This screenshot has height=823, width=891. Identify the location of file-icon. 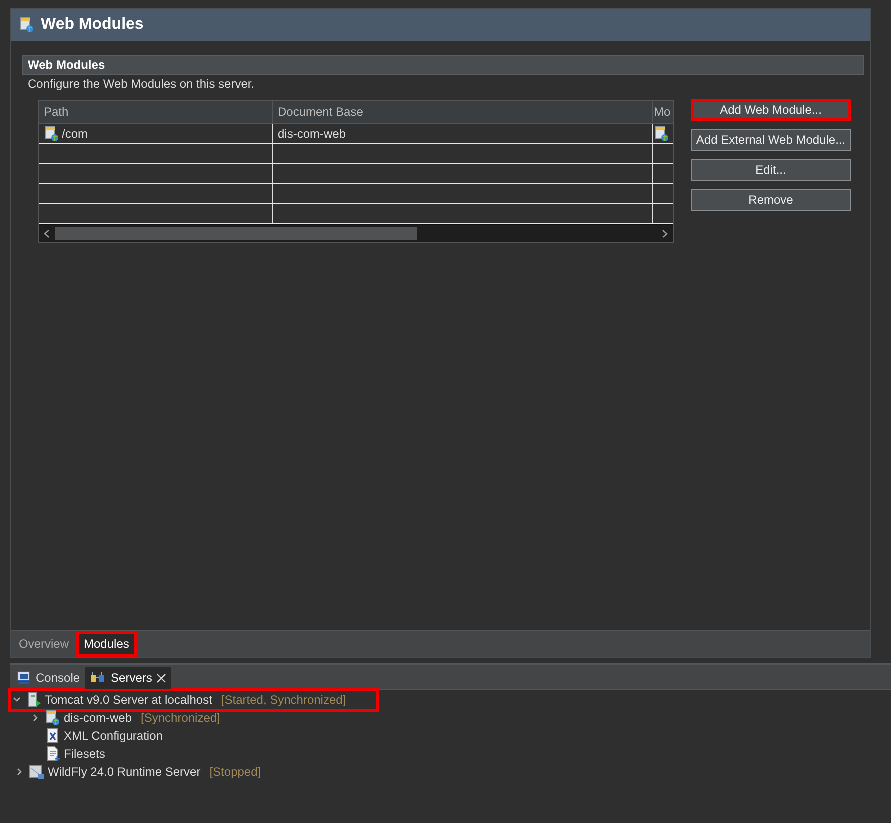
(53, 754).